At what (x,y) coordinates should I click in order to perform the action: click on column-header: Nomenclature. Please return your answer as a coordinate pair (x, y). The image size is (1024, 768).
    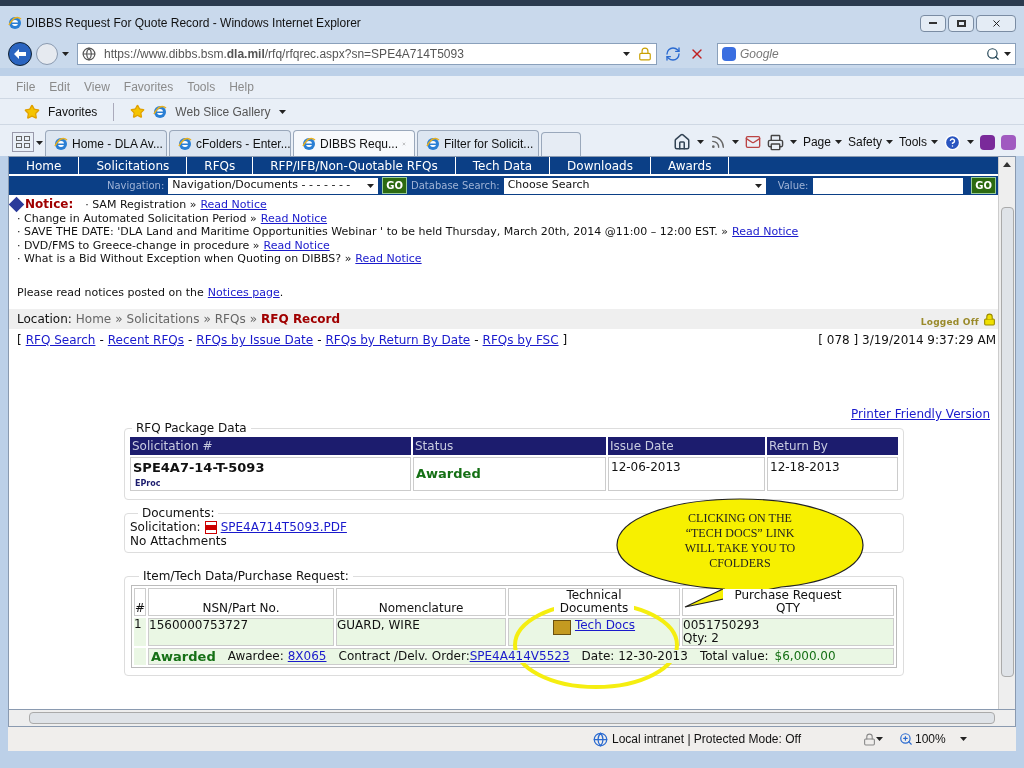
    Looking at the image, I should click on (421, 608).